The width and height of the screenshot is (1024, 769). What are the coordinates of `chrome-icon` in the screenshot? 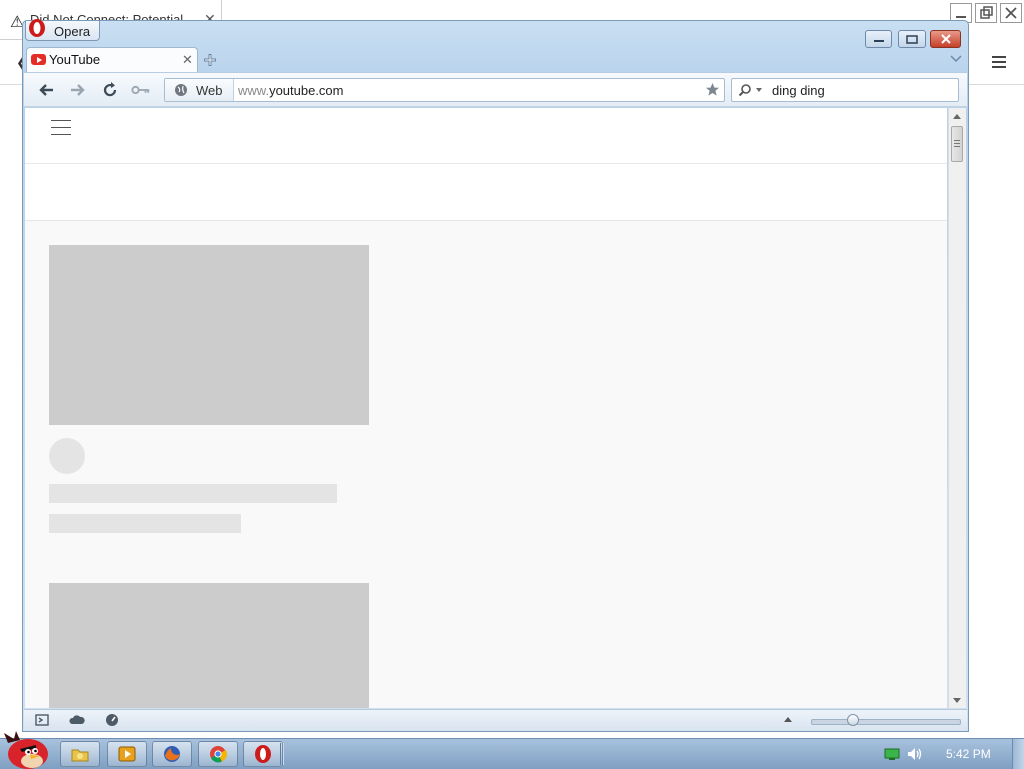 It's located at (218, 754).